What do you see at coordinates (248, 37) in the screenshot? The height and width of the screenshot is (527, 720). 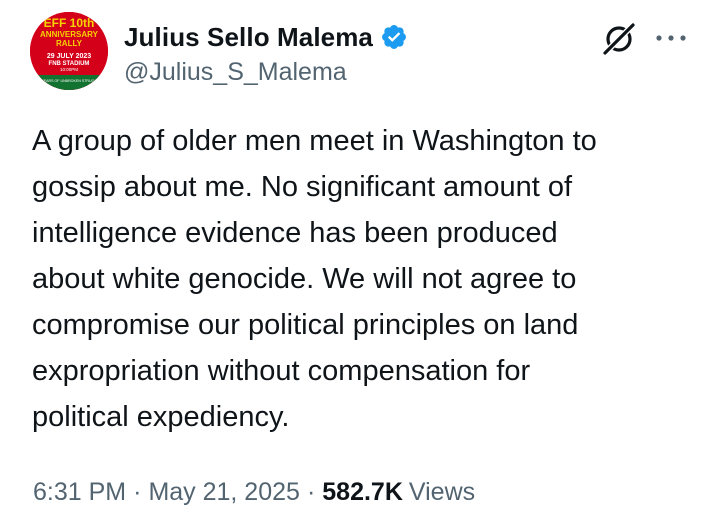 I see `display-name: Julius Sello Malema` at bounding box center [248, 37].